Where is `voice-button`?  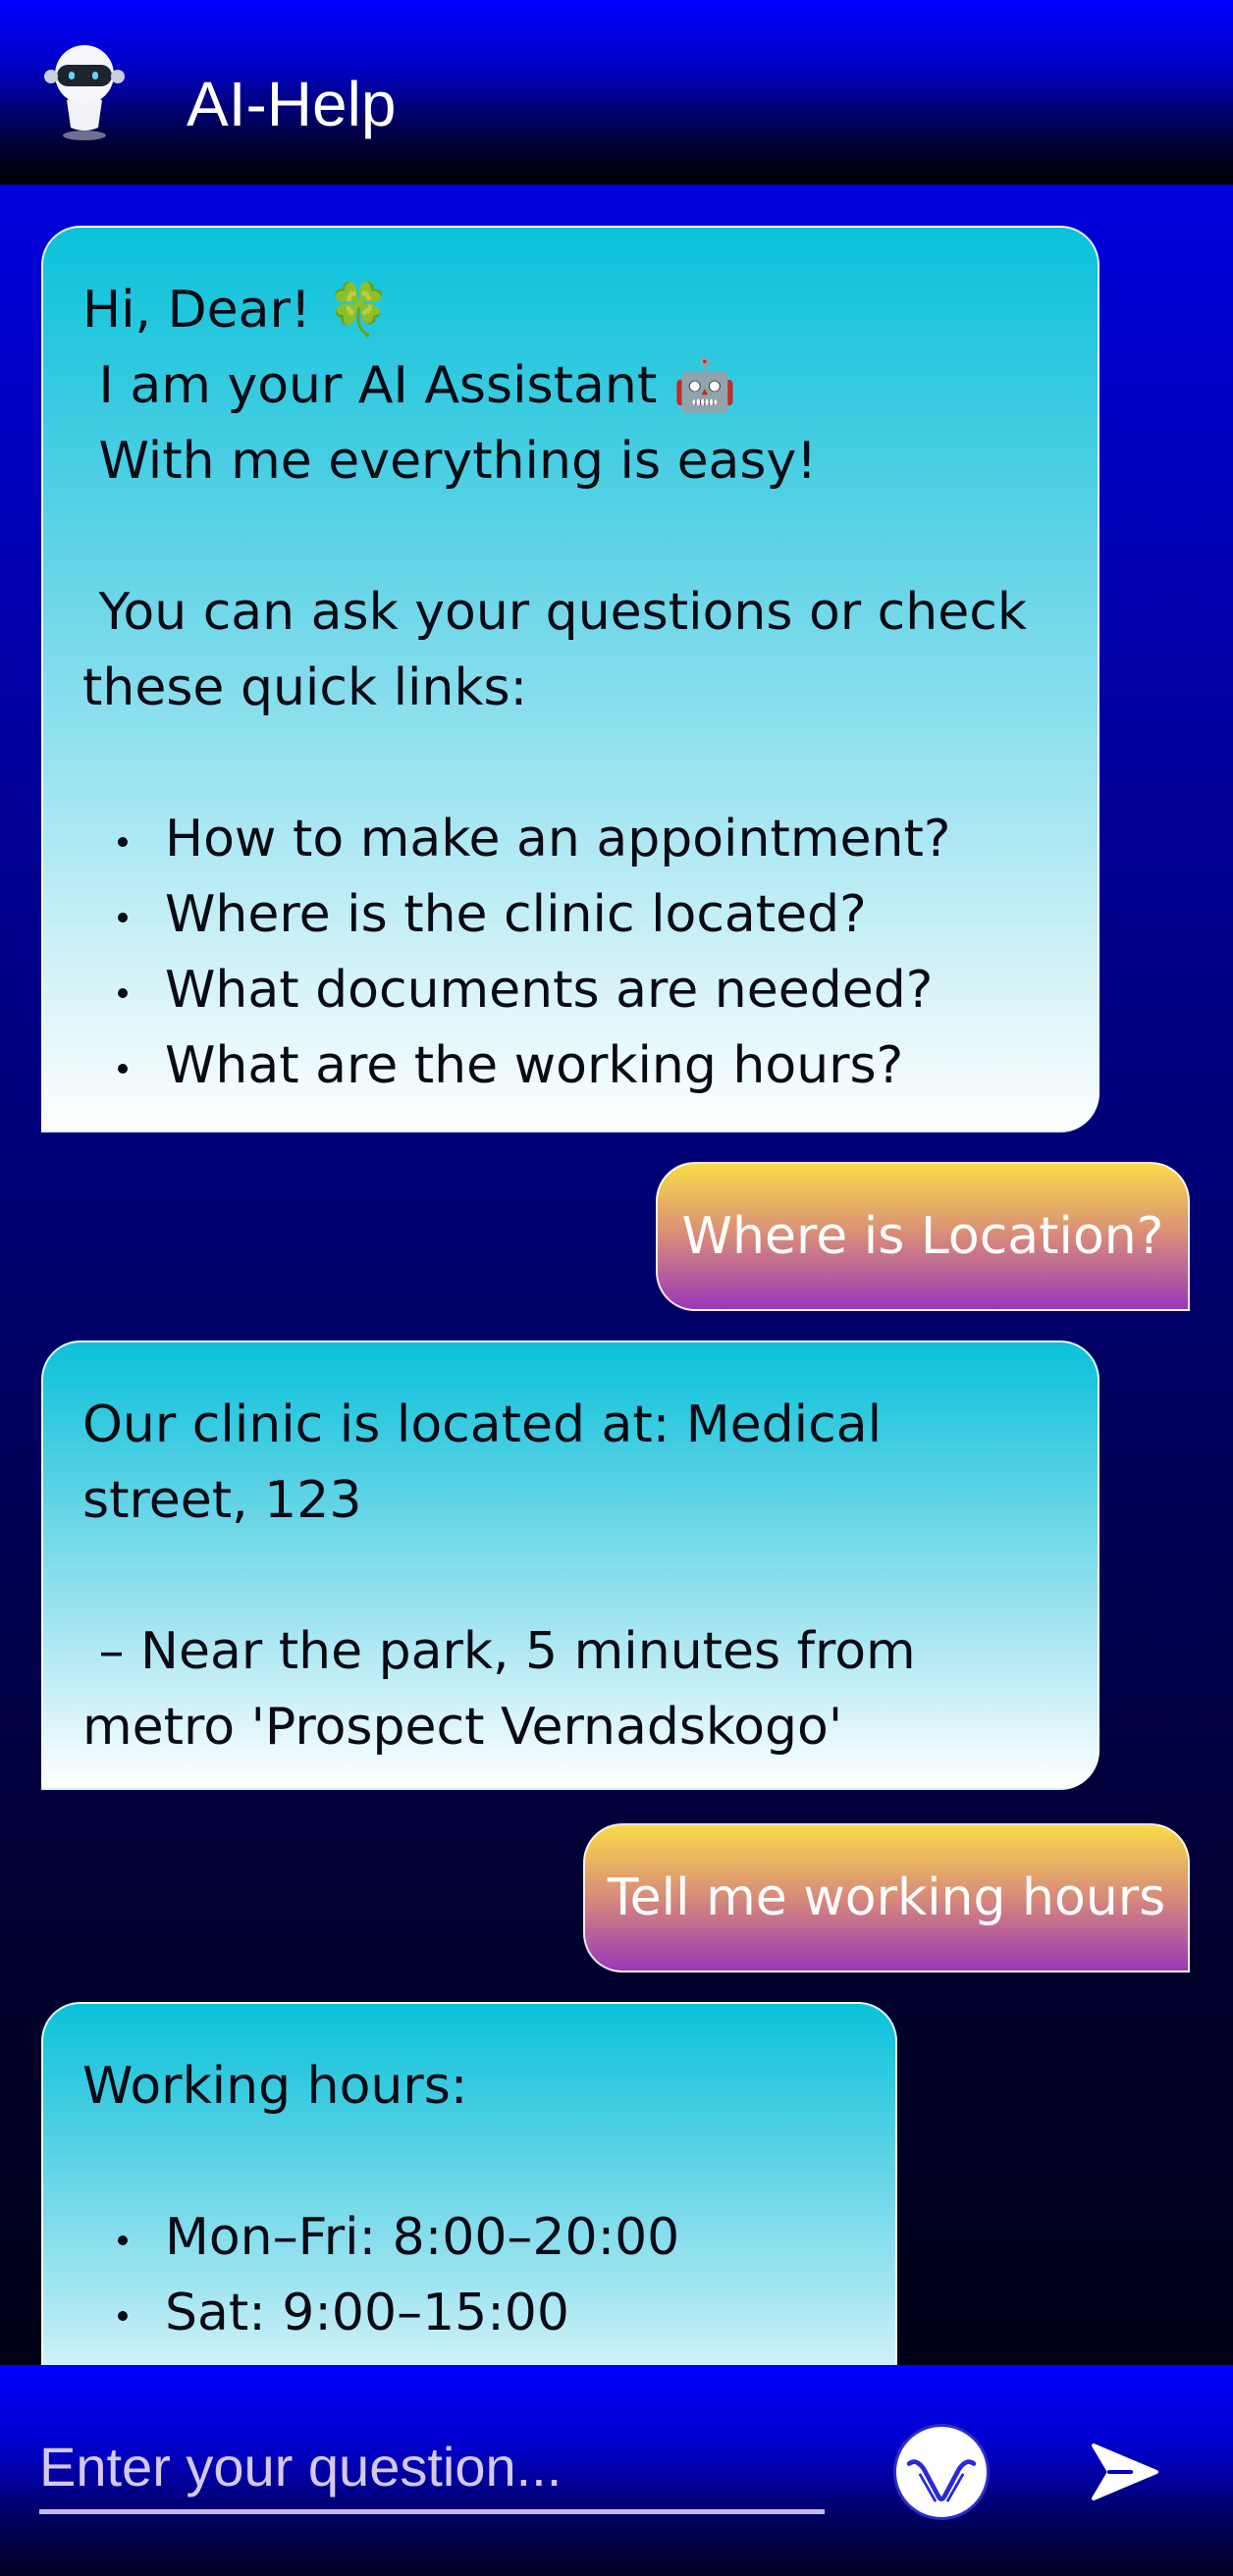 voice-button is located at coordinates (941, 2472).